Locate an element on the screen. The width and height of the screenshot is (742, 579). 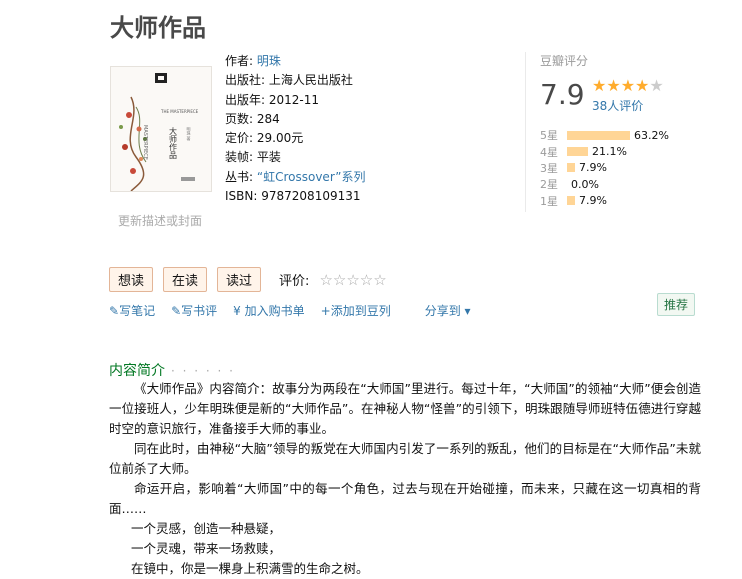
recommend-button: 推荐 is located at coordinates (676, 304).